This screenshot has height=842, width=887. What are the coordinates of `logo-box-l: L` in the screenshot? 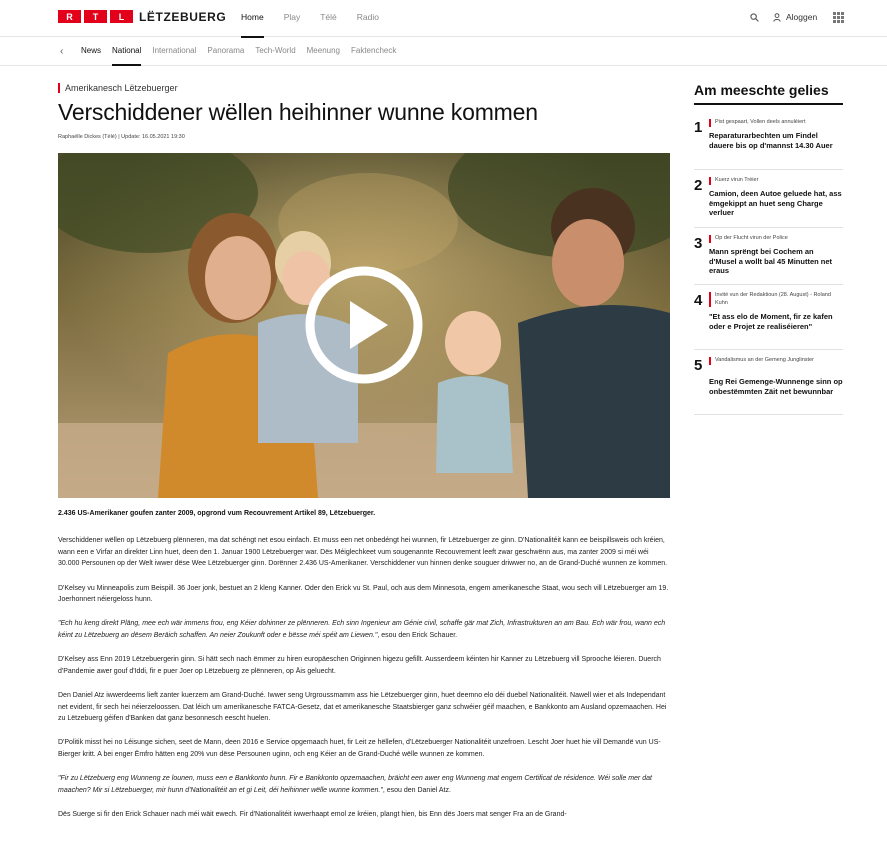 It's located at (121, 16).